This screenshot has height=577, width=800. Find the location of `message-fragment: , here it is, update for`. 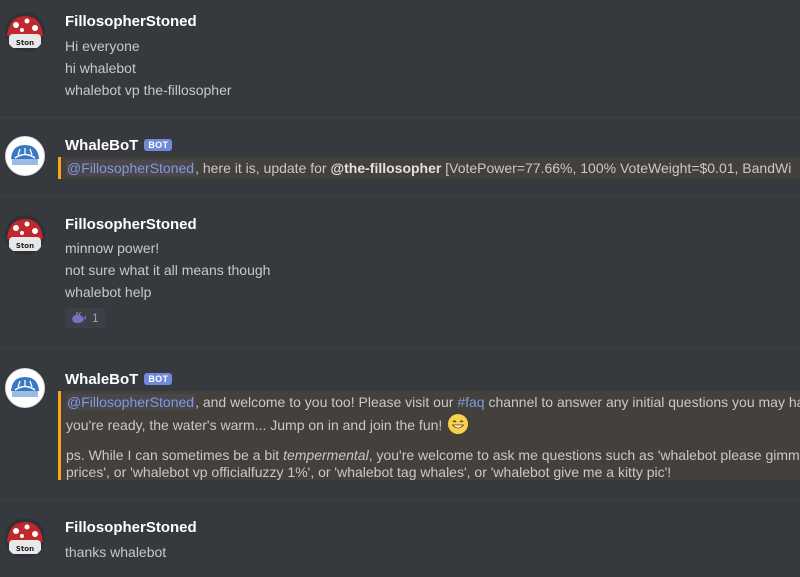

message-fragment: , here it is, update for is located at coordinates (263, 168).